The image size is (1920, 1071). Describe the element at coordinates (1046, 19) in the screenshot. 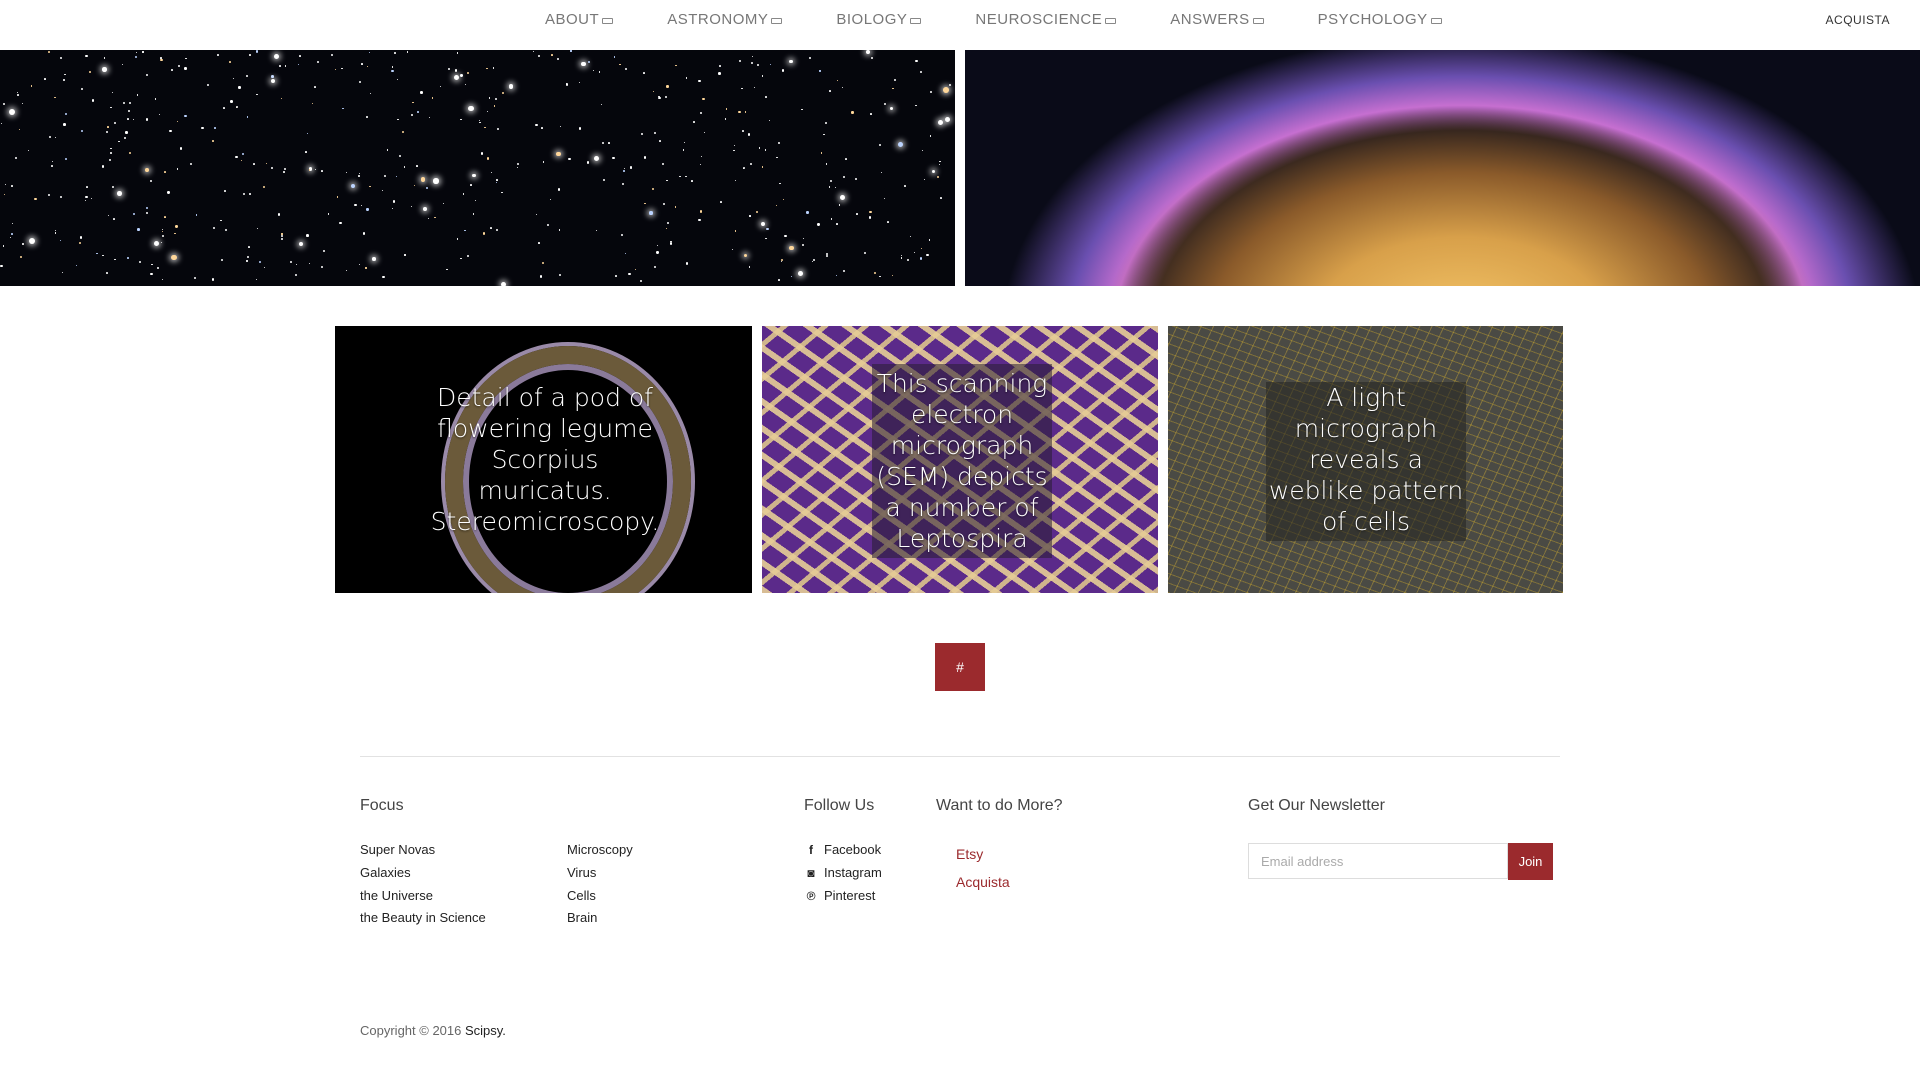

I see `nav-item-neuroscience: NEUROSCIENCE` at that location.